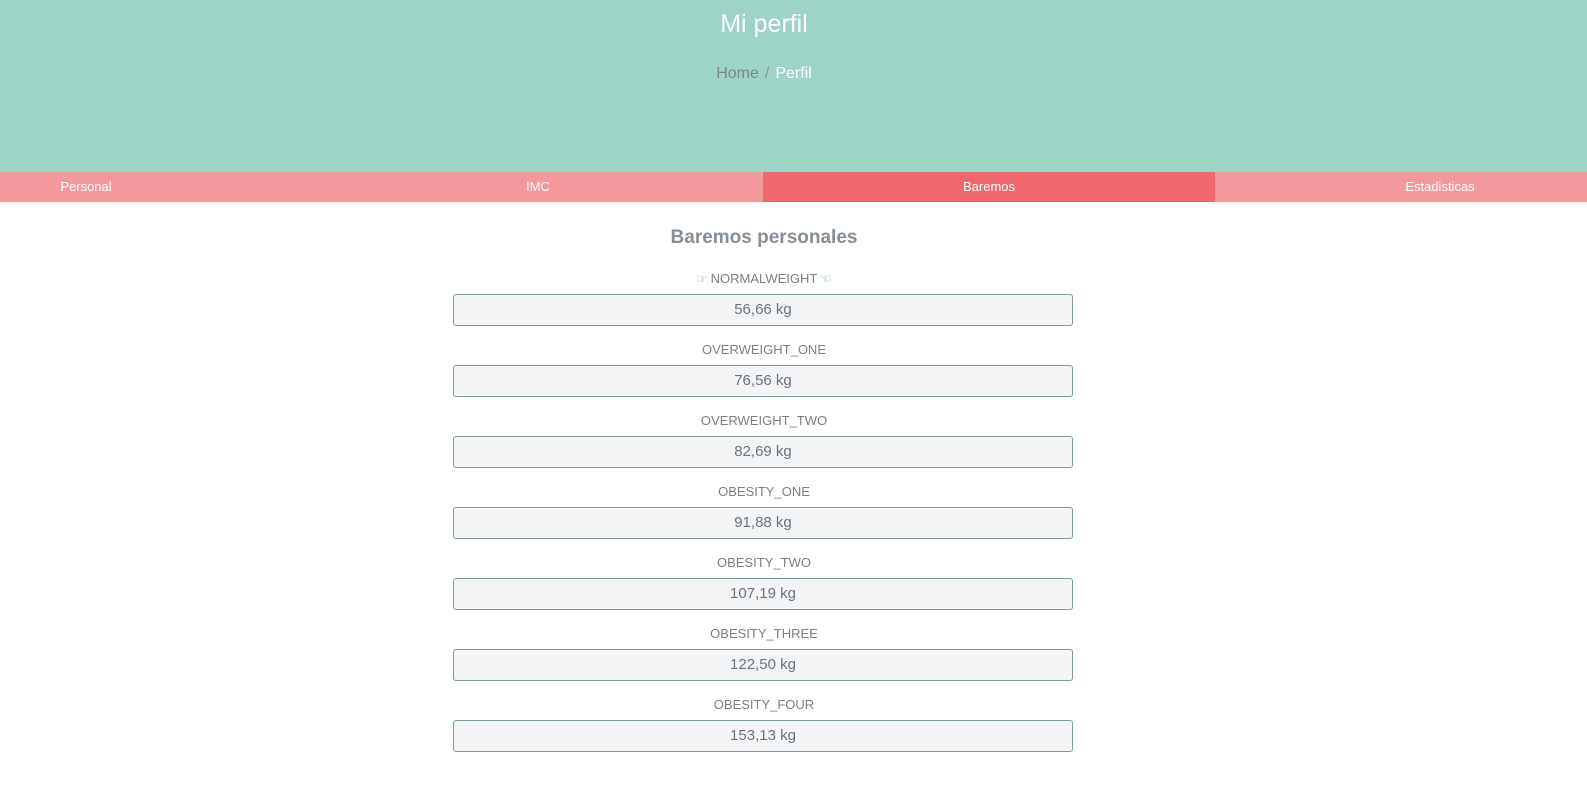  I want to click on baremo-value-field: 56,66 kg, so click(763, 310).